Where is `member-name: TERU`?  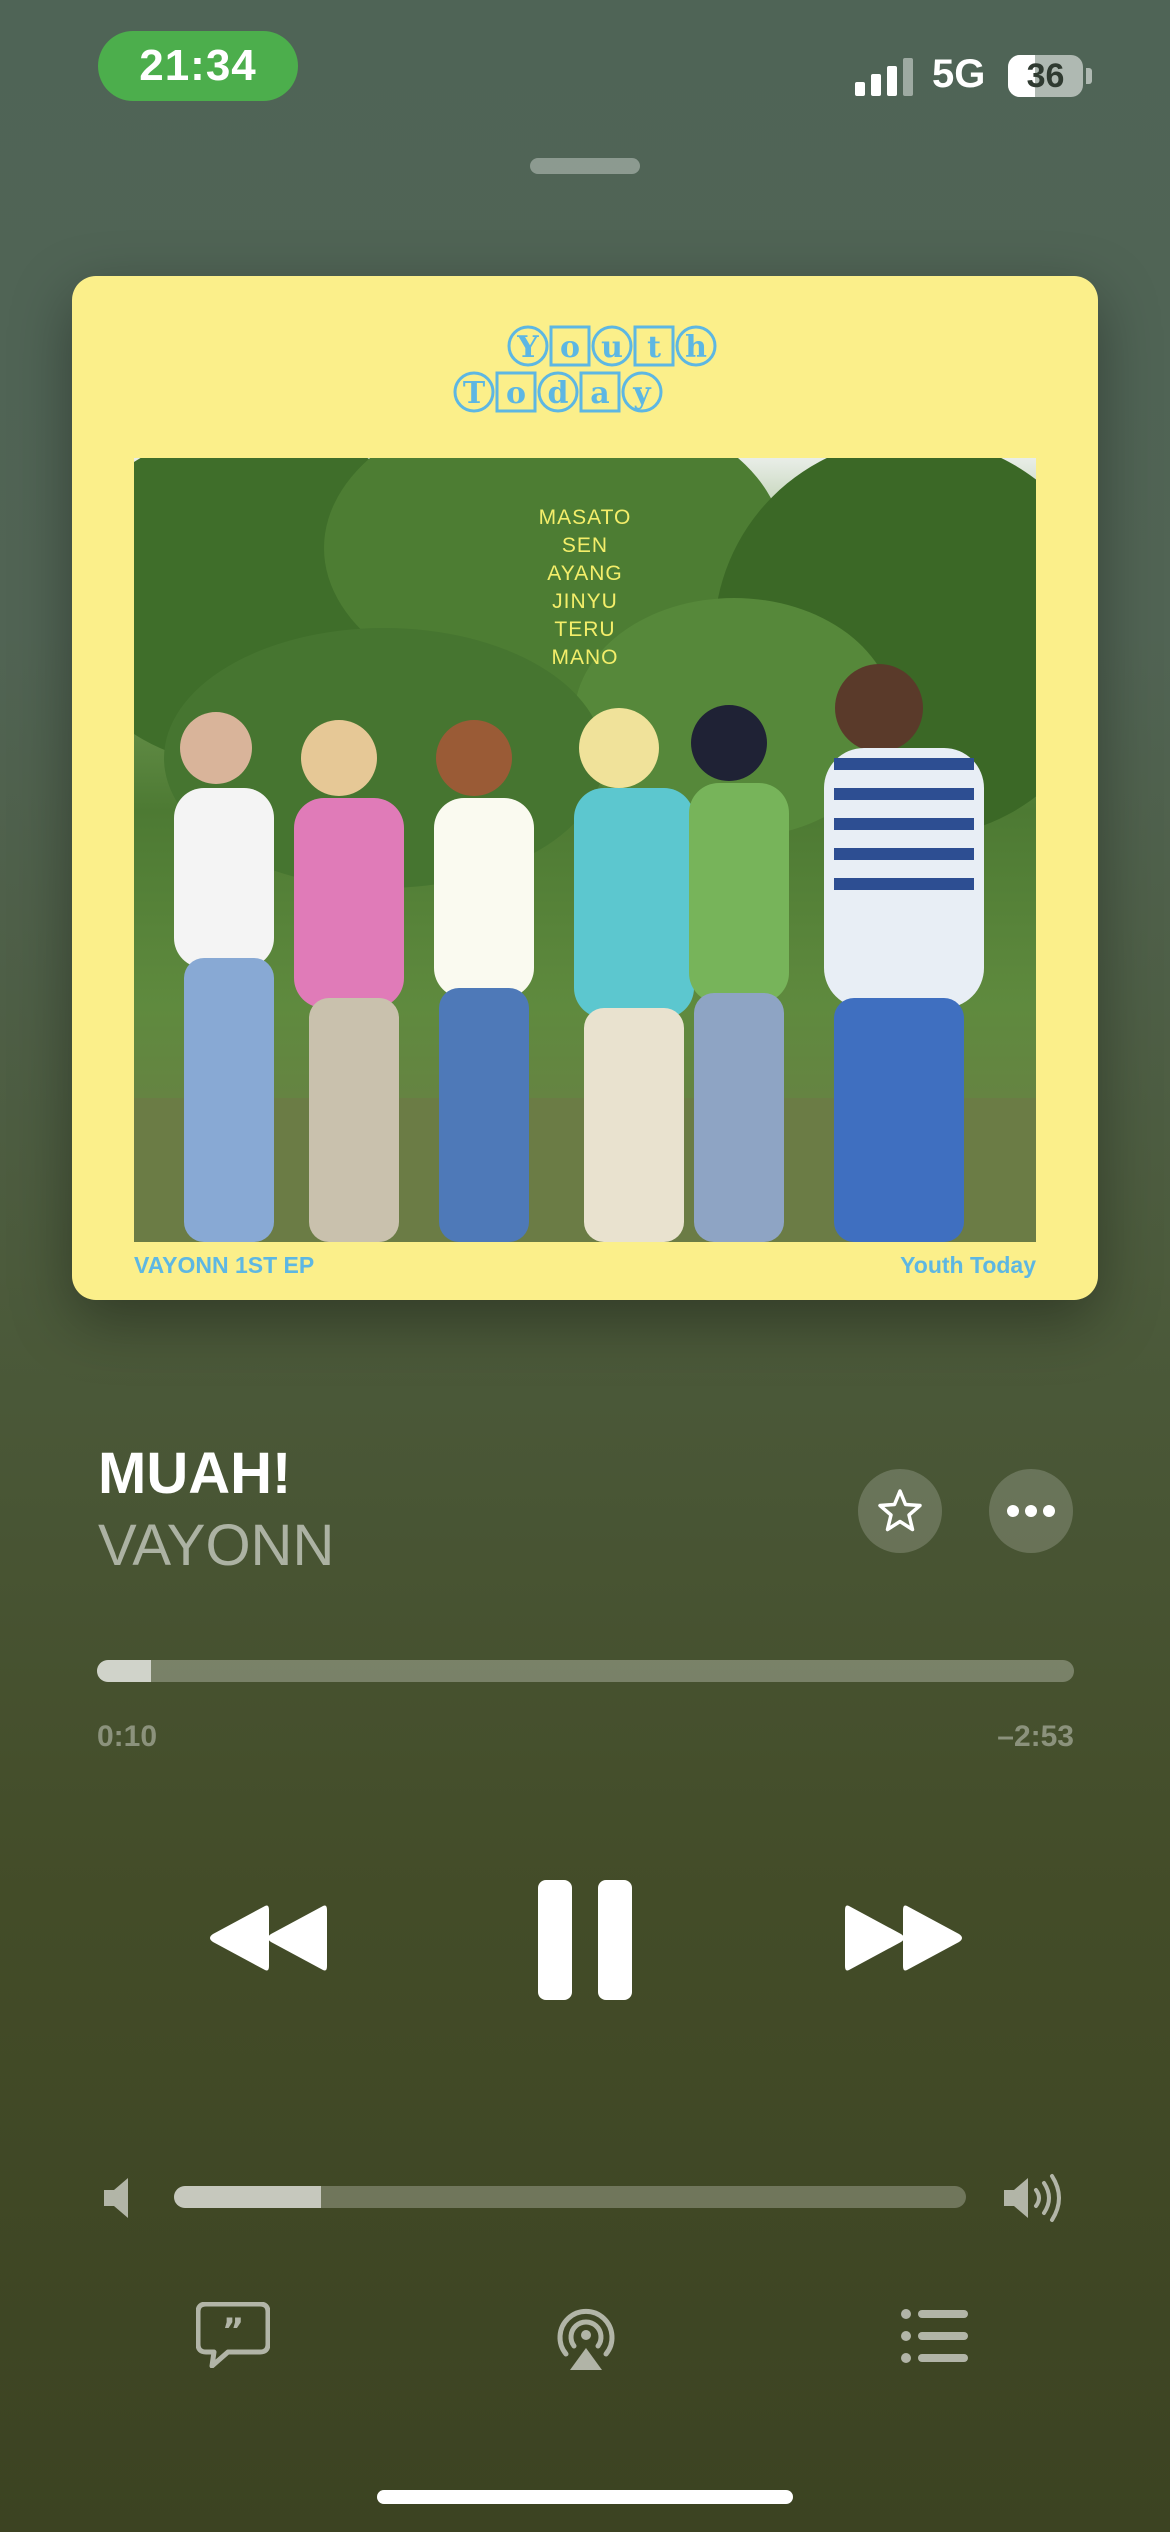
member-name: TERU is located at coordinates (585, 629).